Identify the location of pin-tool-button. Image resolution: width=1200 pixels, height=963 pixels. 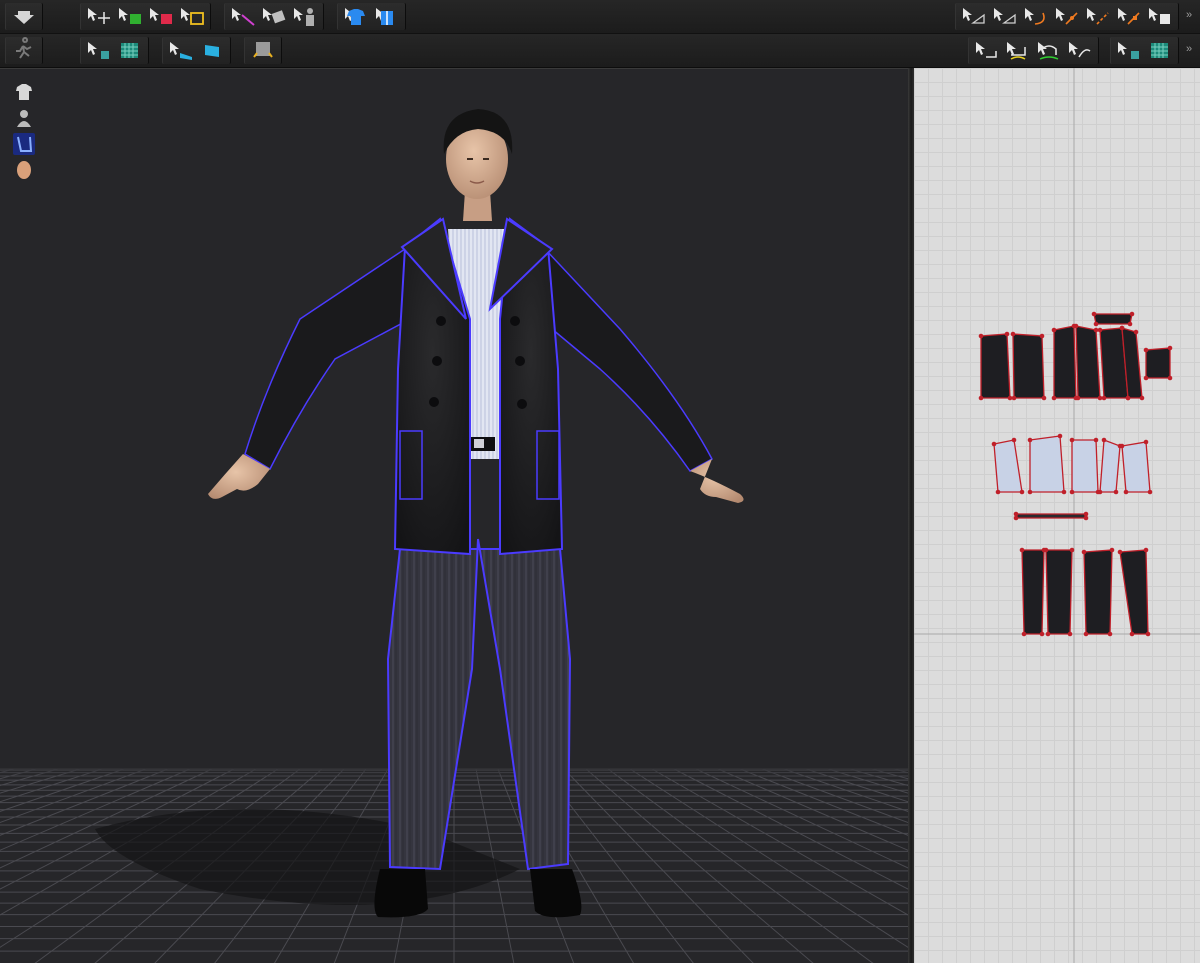
(274, 16).